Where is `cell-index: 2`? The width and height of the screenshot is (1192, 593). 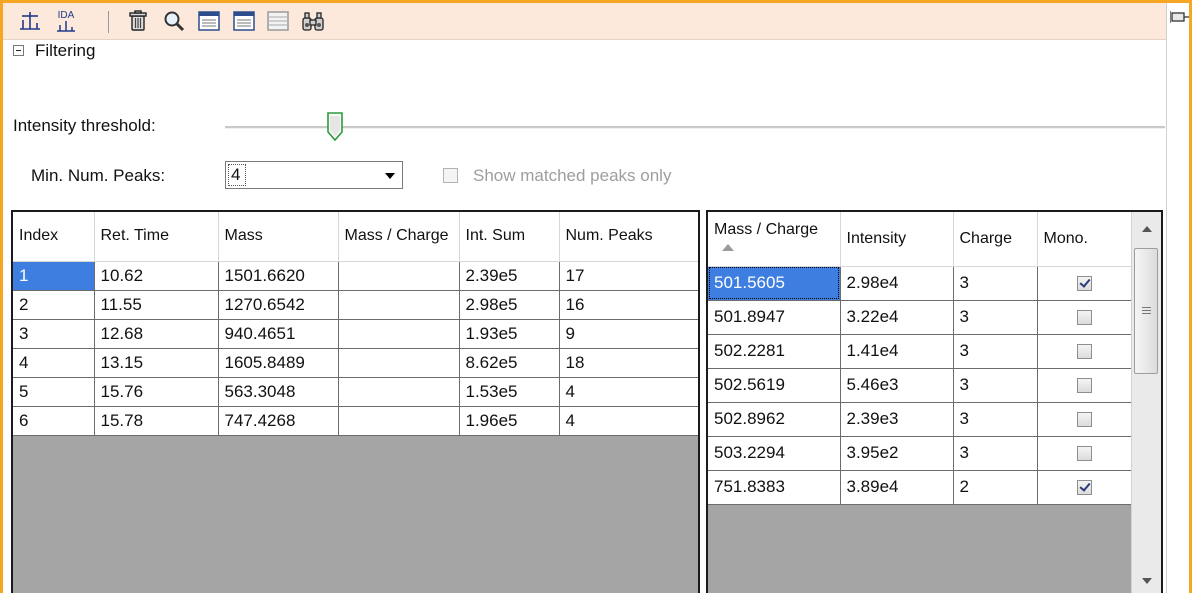 cell-index: 2 is located at coordinates (54, 305).